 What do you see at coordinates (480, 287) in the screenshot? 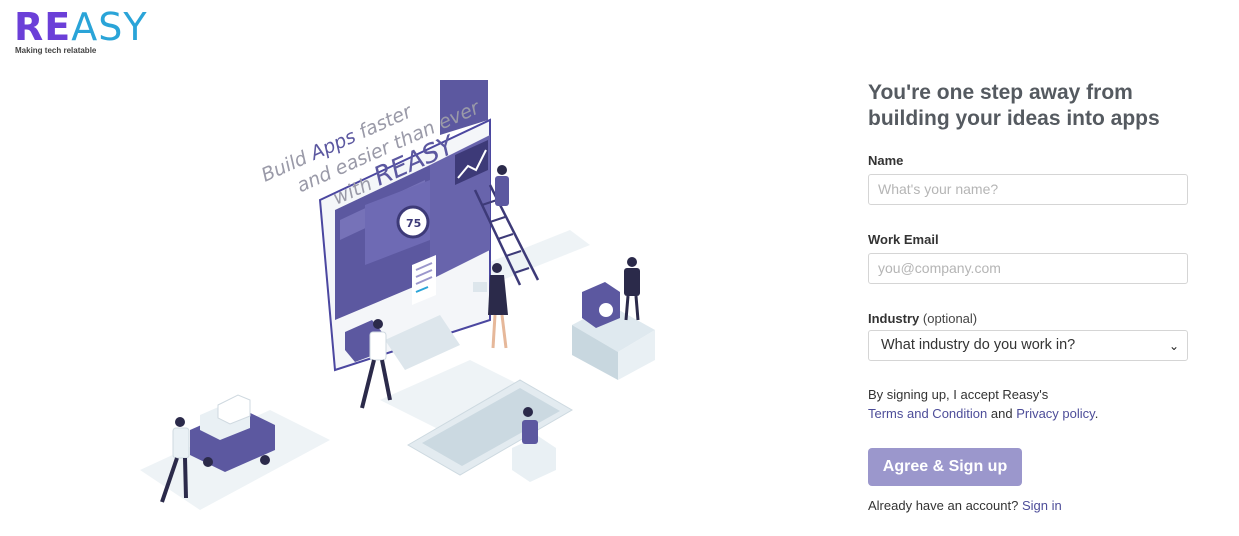
I see `tablet` at bounding box center [480, 287].